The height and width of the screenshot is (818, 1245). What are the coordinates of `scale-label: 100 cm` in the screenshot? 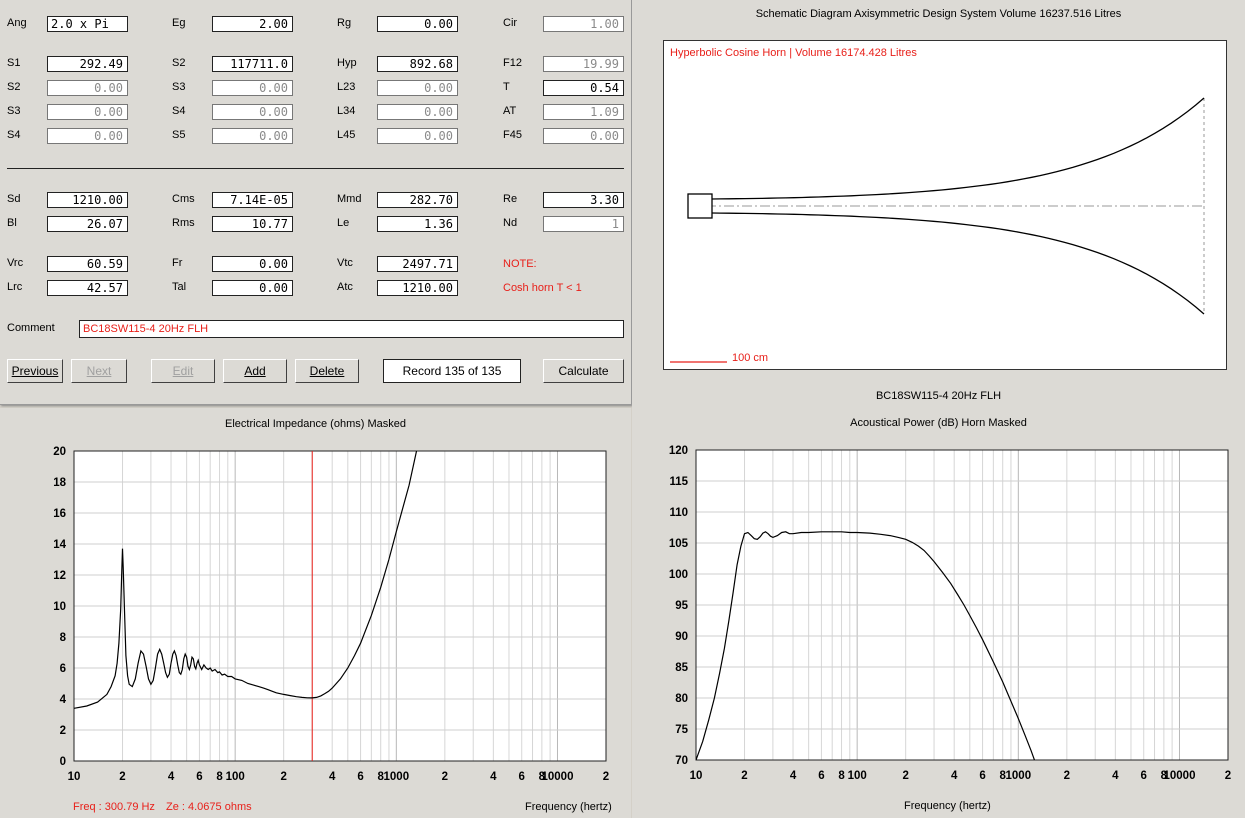 It's located at (750, 358).